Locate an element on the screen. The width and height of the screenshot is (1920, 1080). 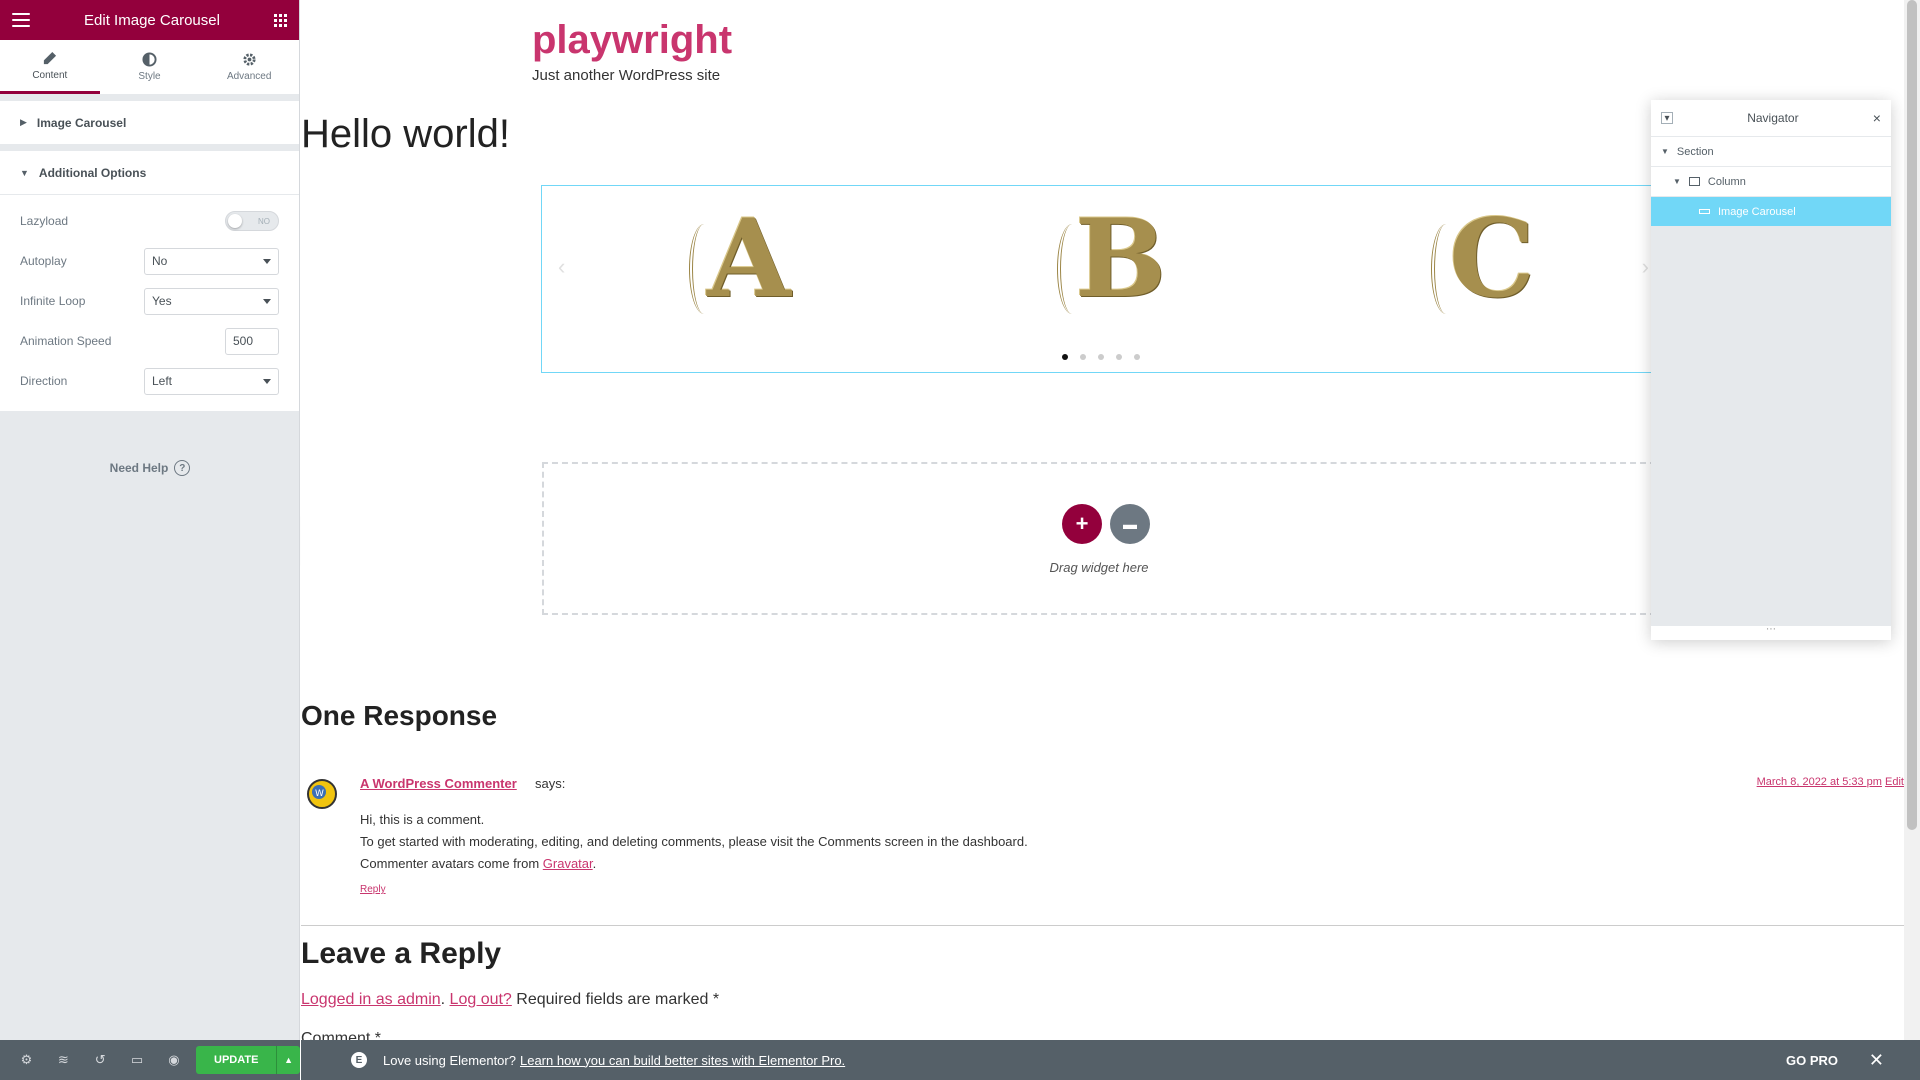
add-section-button: + is located at coordinates (1082, 524).